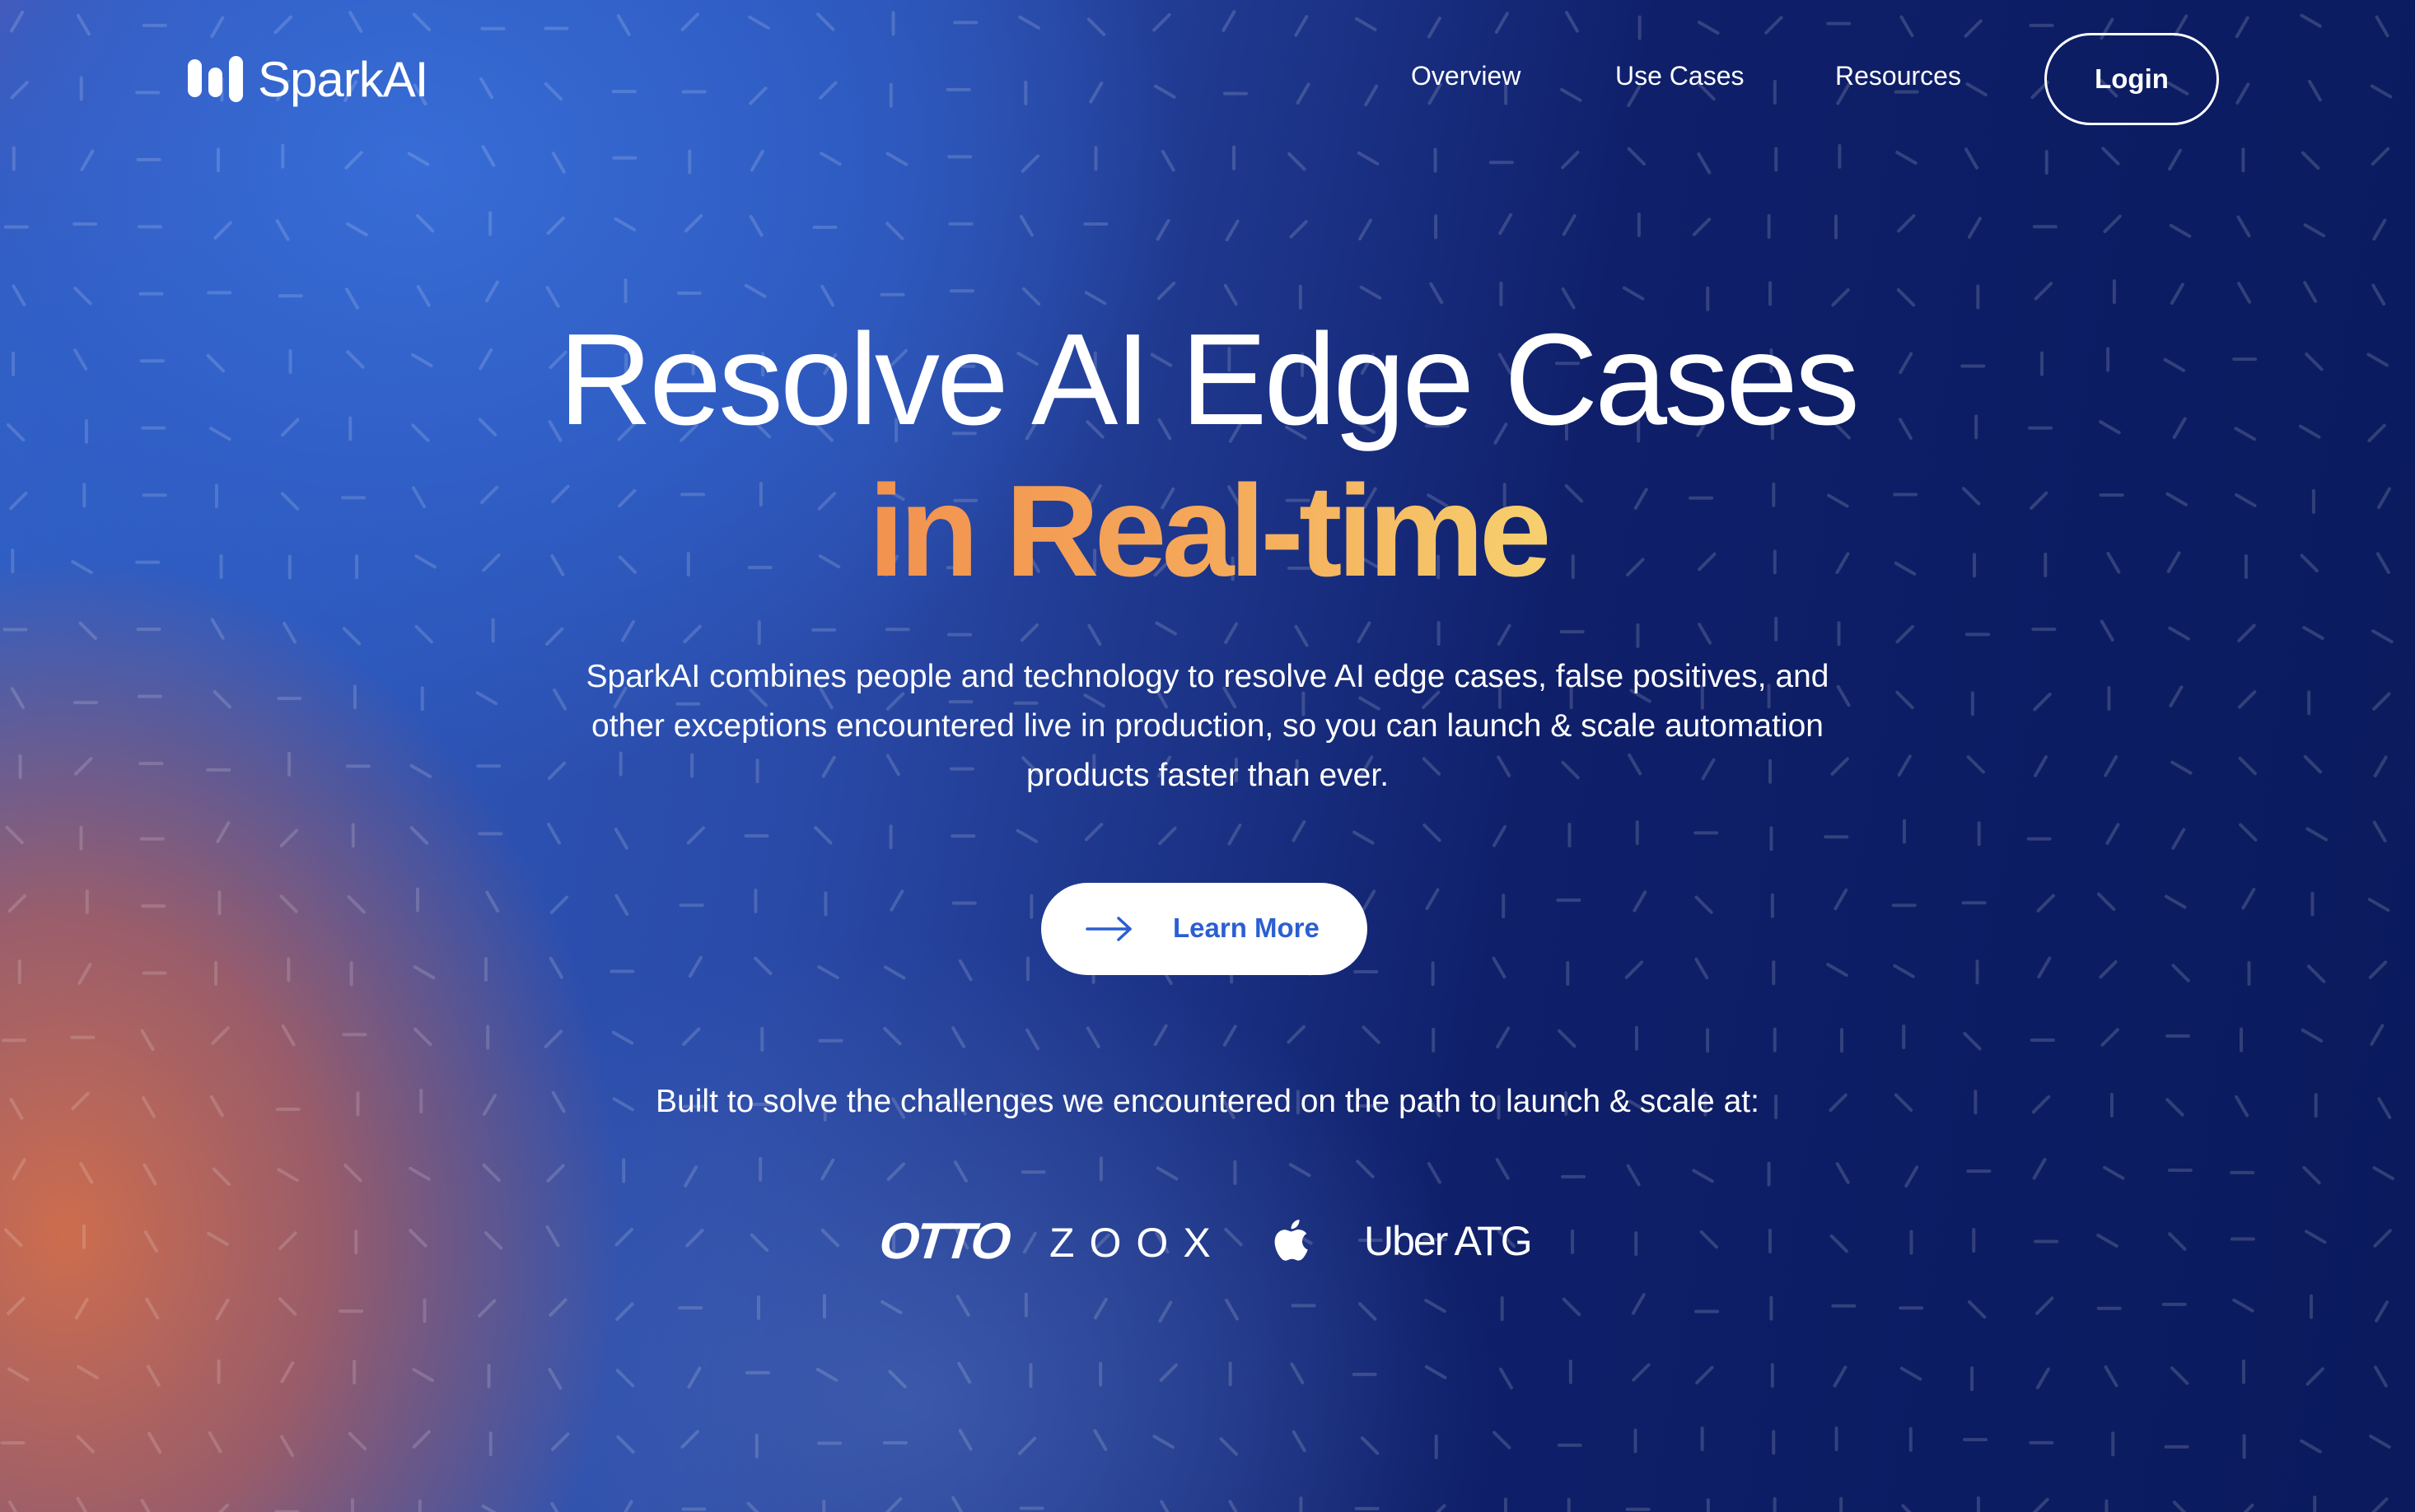 The width and height of the screenshot is (2415, 1512). What do you see at coordinates (1209, 379) in the screenshot?
I see `hero-headline-line1: Resolve AI Edge Cases` at bounding box center [1209, 379].